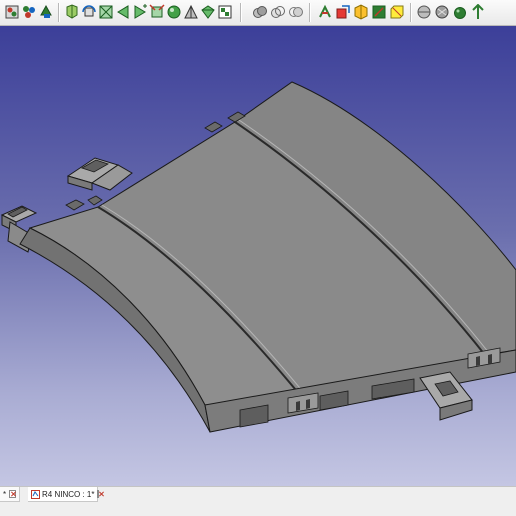 Image resolution: width=516 pixels, height=516 pixels. Describe the element at coordinates (12, 12) in the screenshot. I see `fit-all-icon` at that location.